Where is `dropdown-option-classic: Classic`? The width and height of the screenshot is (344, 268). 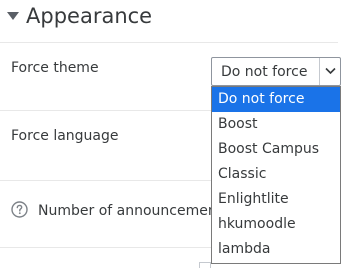
dropdown-option-classic: Classic is located at coordinates (276, 174).